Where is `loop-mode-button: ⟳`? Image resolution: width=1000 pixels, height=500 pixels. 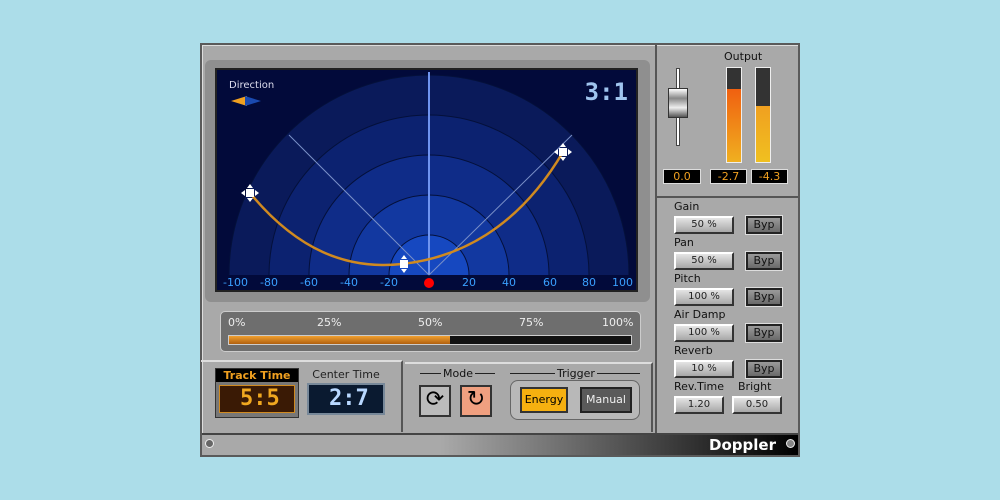
loop-mode-button: ⟳ is located at coordinates (435, 401).